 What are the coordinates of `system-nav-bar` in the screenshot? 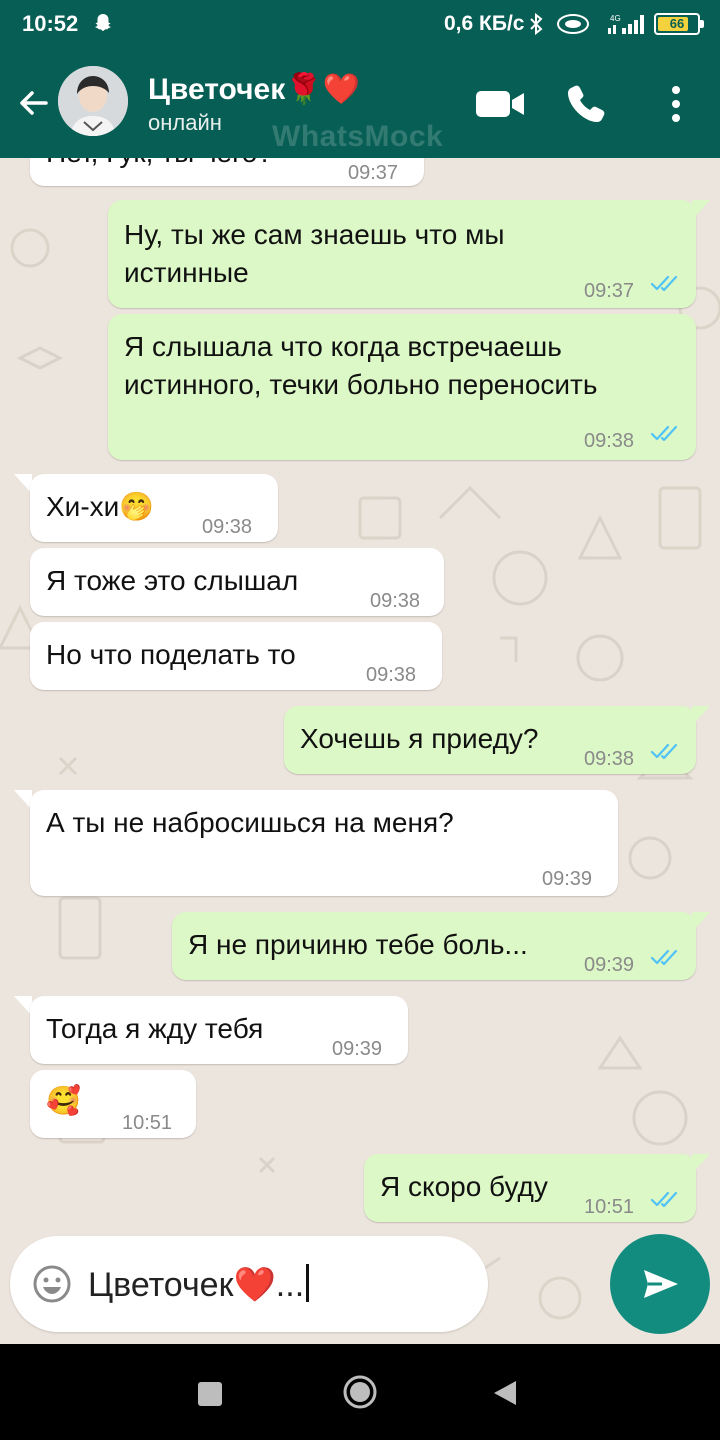 It's located at (360, 1392).